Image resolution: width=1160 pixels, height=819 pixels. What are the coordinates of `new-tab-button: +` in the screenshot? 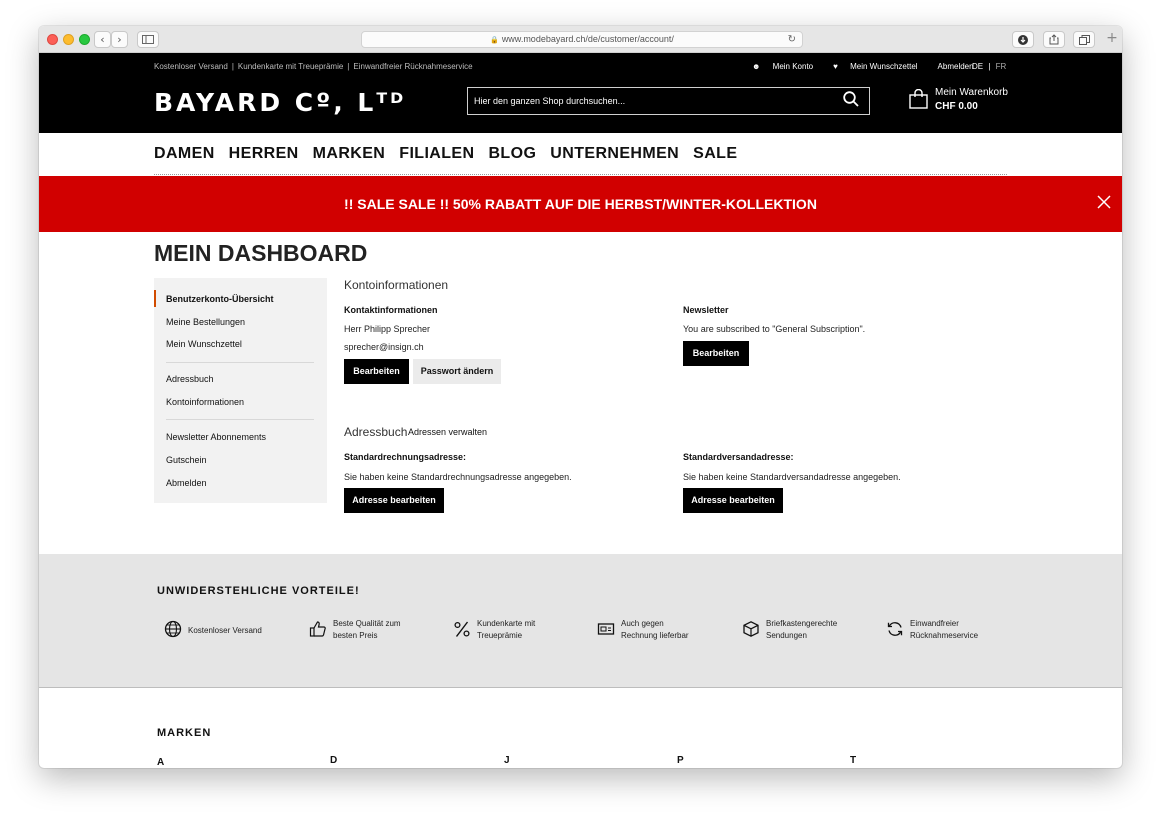 It's located at (1112, 39).